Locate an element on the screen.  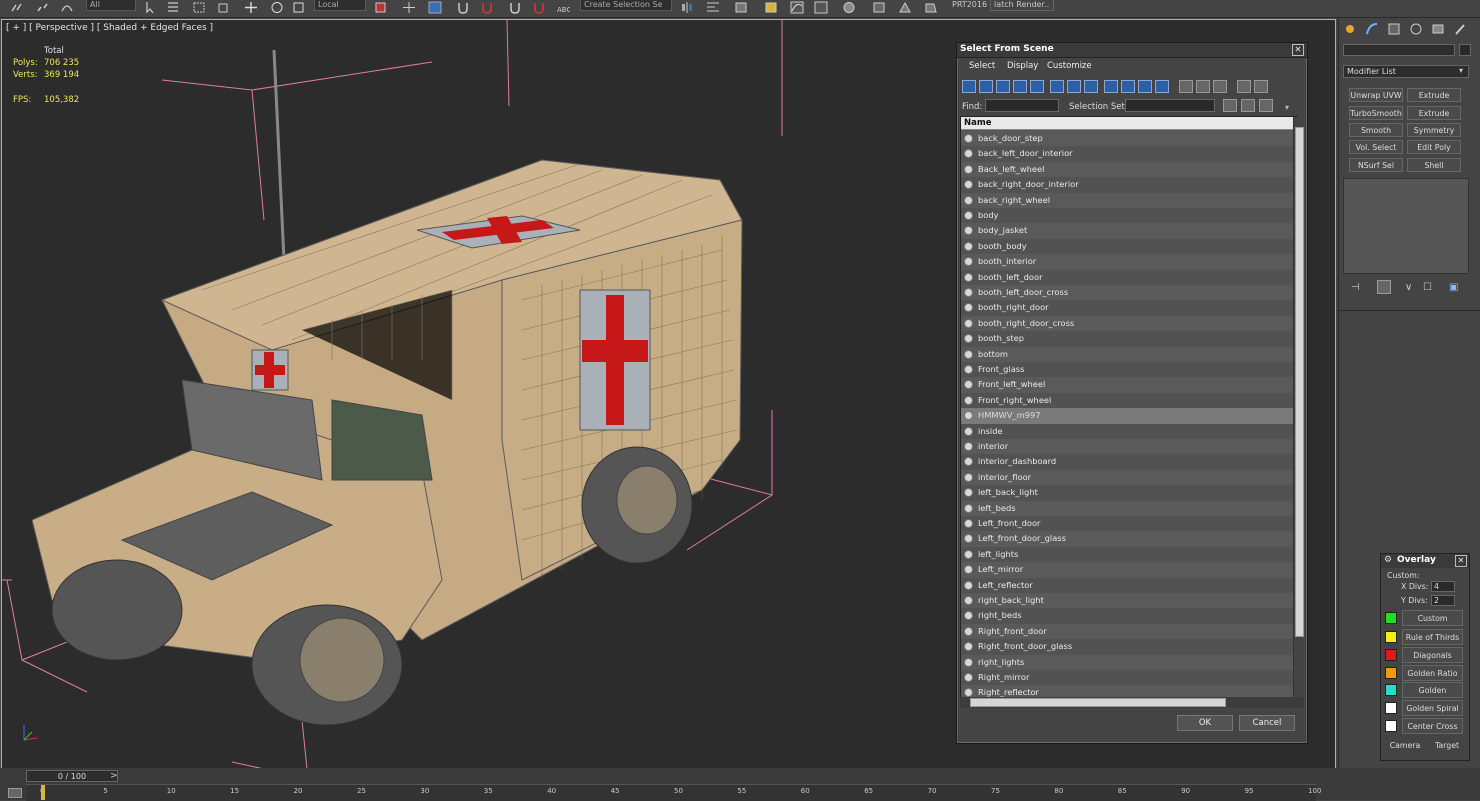
select-all-icon is located at coordinates (1186, 86).